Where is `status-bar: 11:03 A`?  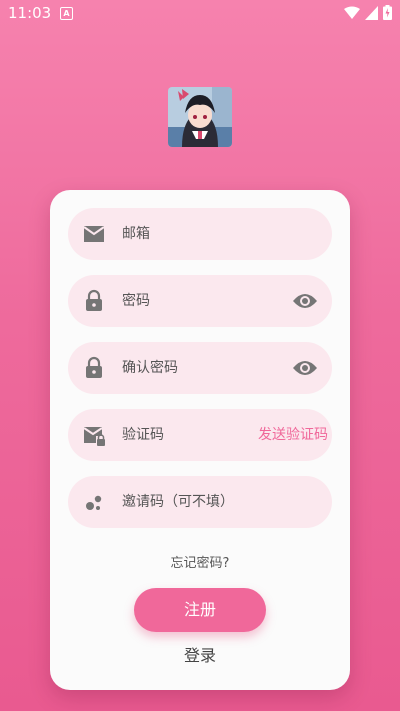
status-bar: 11:03 A is located at coordinates (200, 13).